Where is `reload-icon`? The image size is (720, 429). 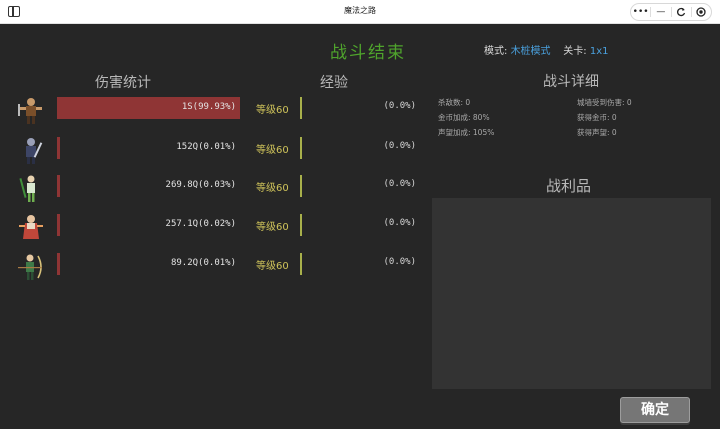
reload-icon is located at coordinates (681, 12).